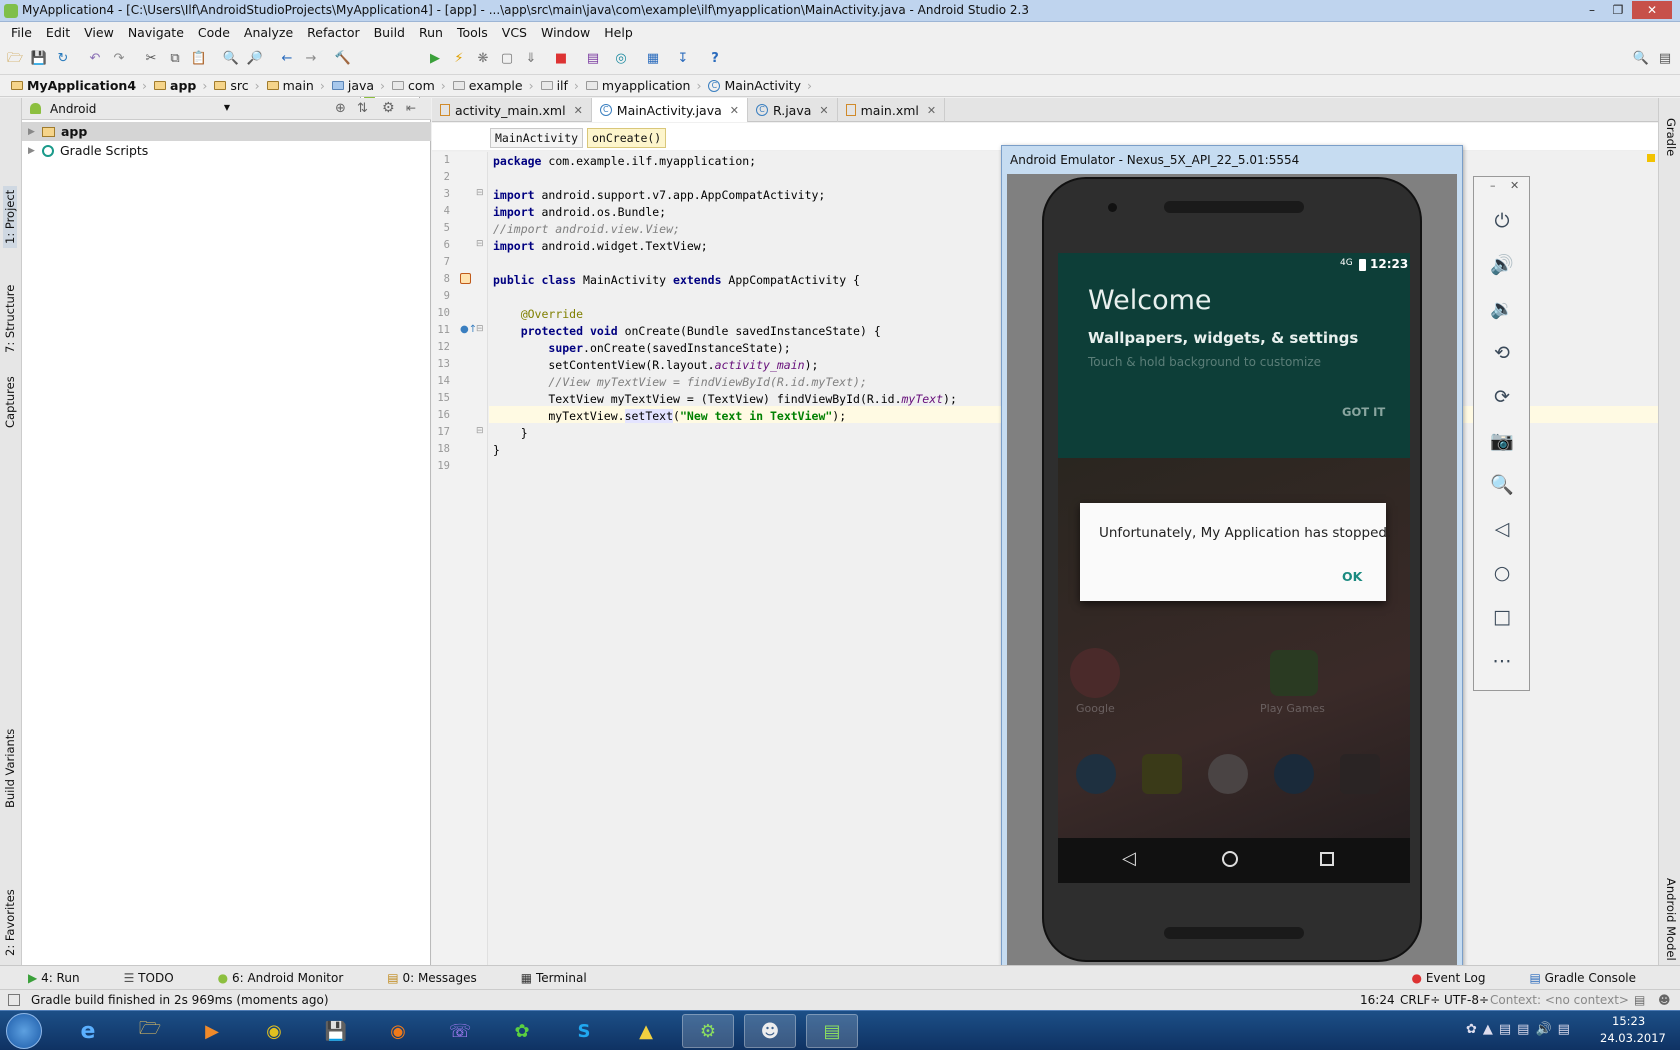  I want to click on file-encoding: UTF-8÷, so click(1466, 1000).